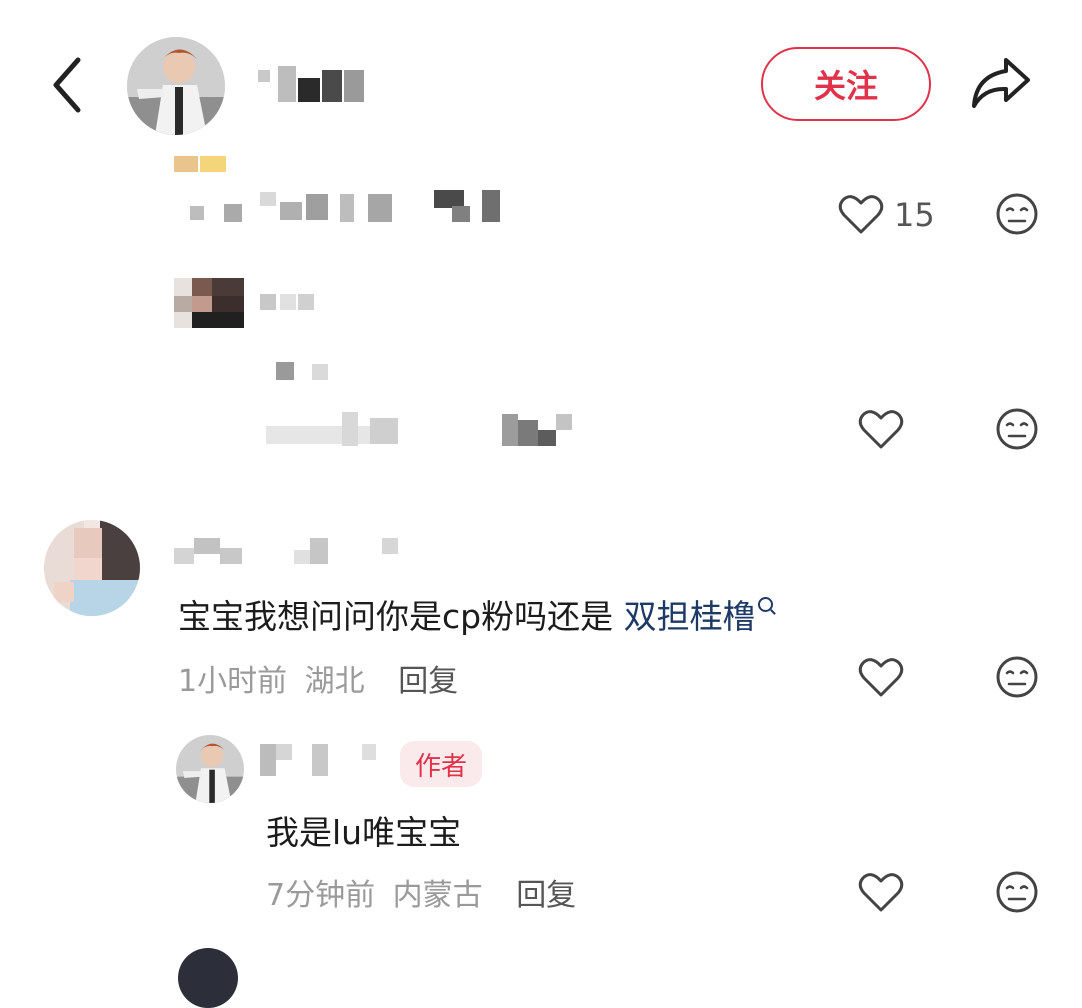 The height and width of the screenshot is (1008, 1082). Describe the element at coordinates (914, 215) in the screenshot. I see `like-count: 15` at that location.